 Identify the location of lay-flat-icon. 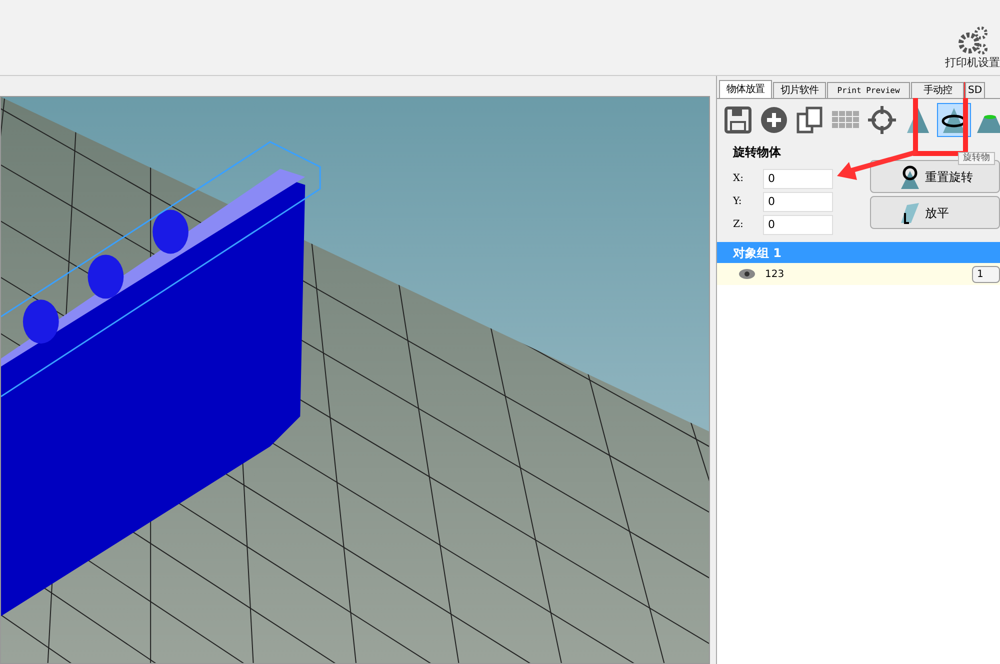
(910, 212).